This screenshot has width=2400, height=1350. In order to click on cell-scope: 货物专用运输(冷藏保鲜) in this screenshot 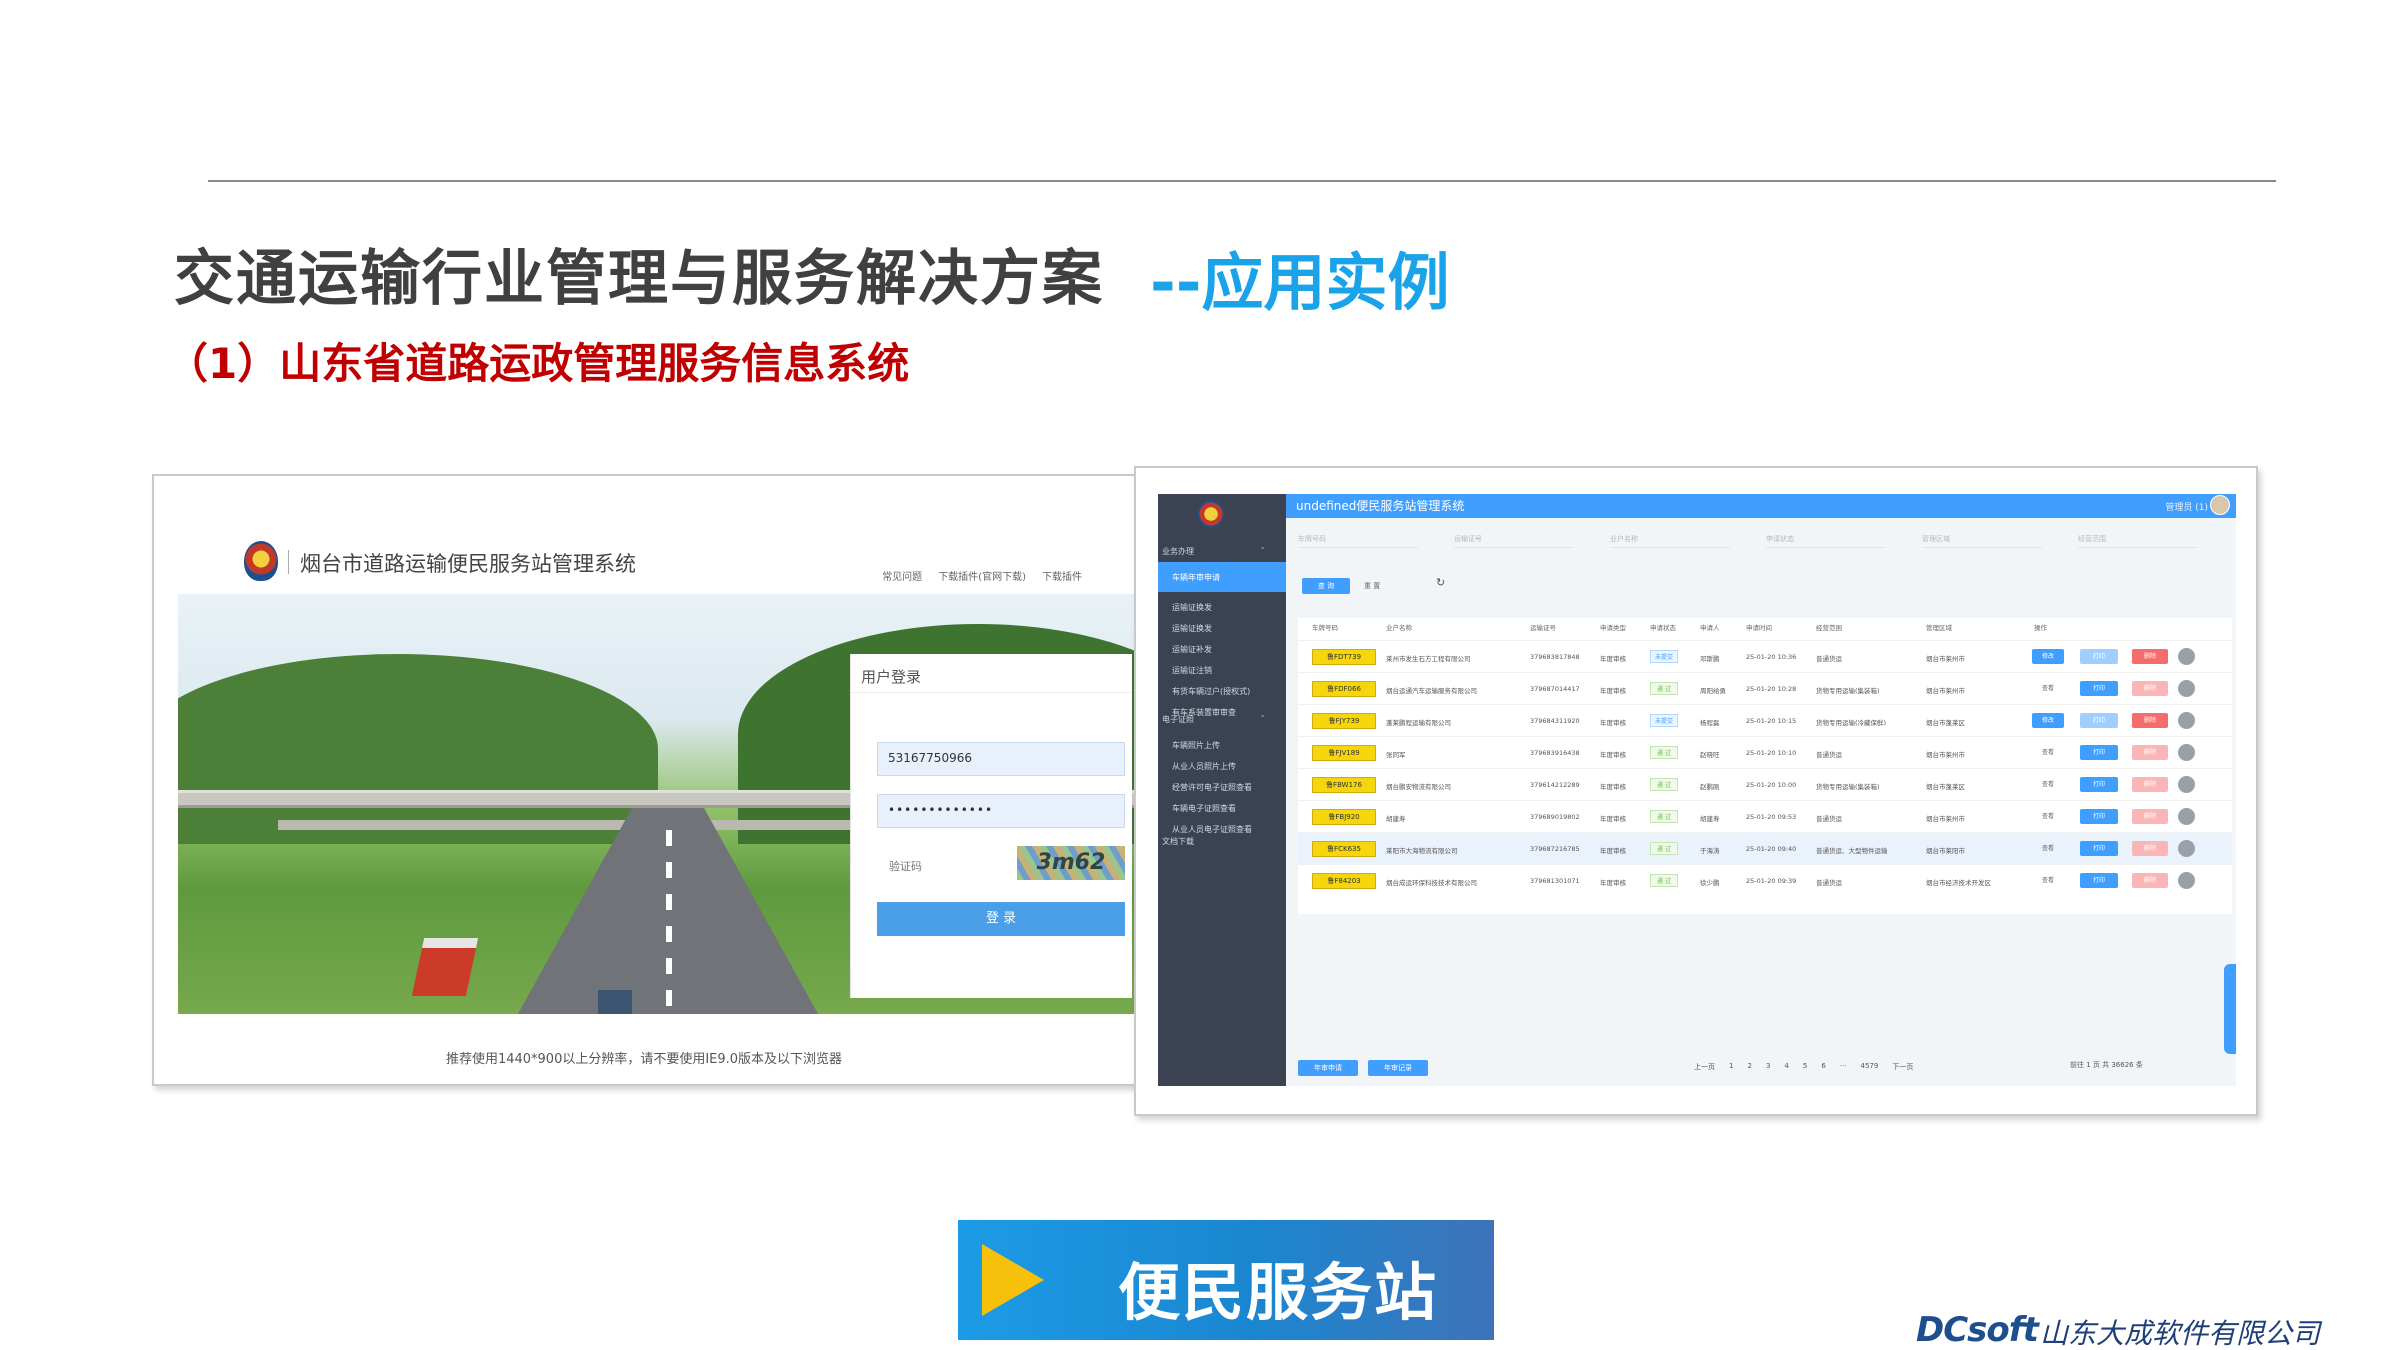, I will do `click(1851, 723)`.